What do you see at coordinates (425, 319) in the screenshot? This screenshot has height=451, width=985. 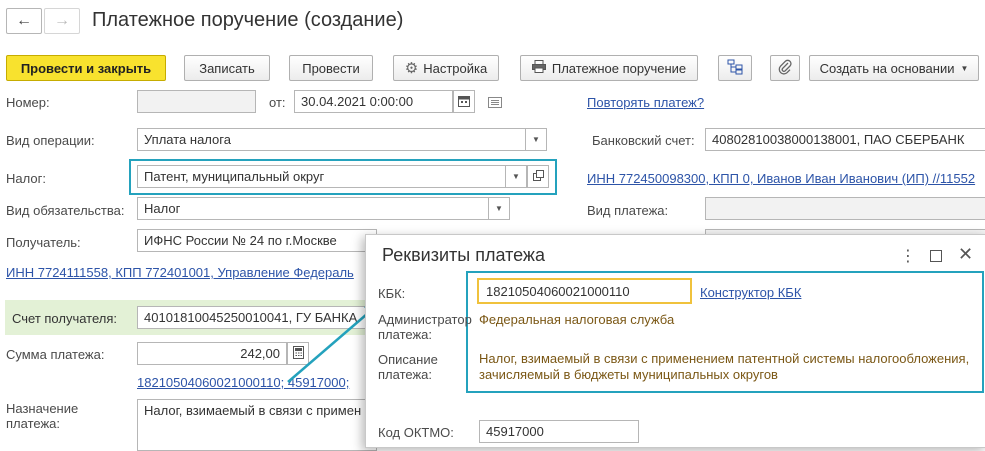 I see `admin-label-line1: Администратор` at bounding box center [425, 319].